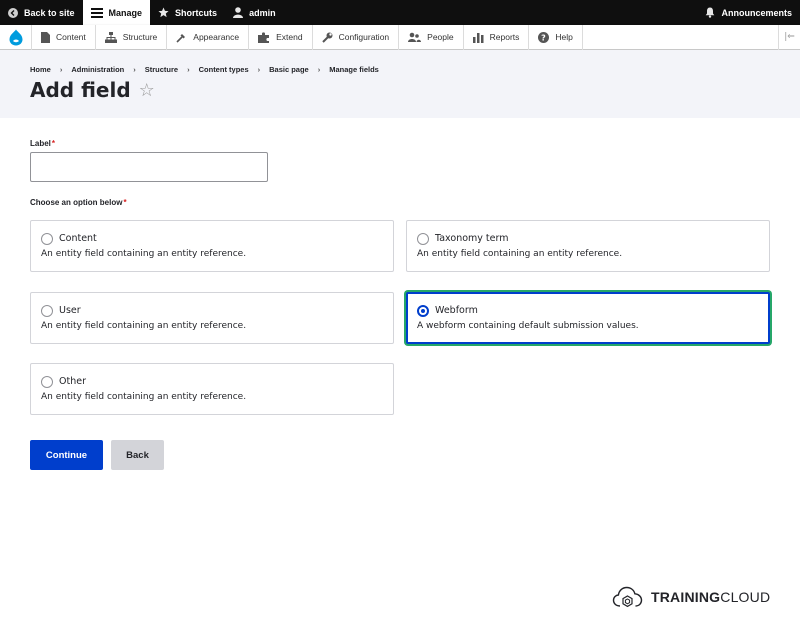 The width and height of the screenshot is (800, 640). I want to click on user-icon, so click(238, 12).